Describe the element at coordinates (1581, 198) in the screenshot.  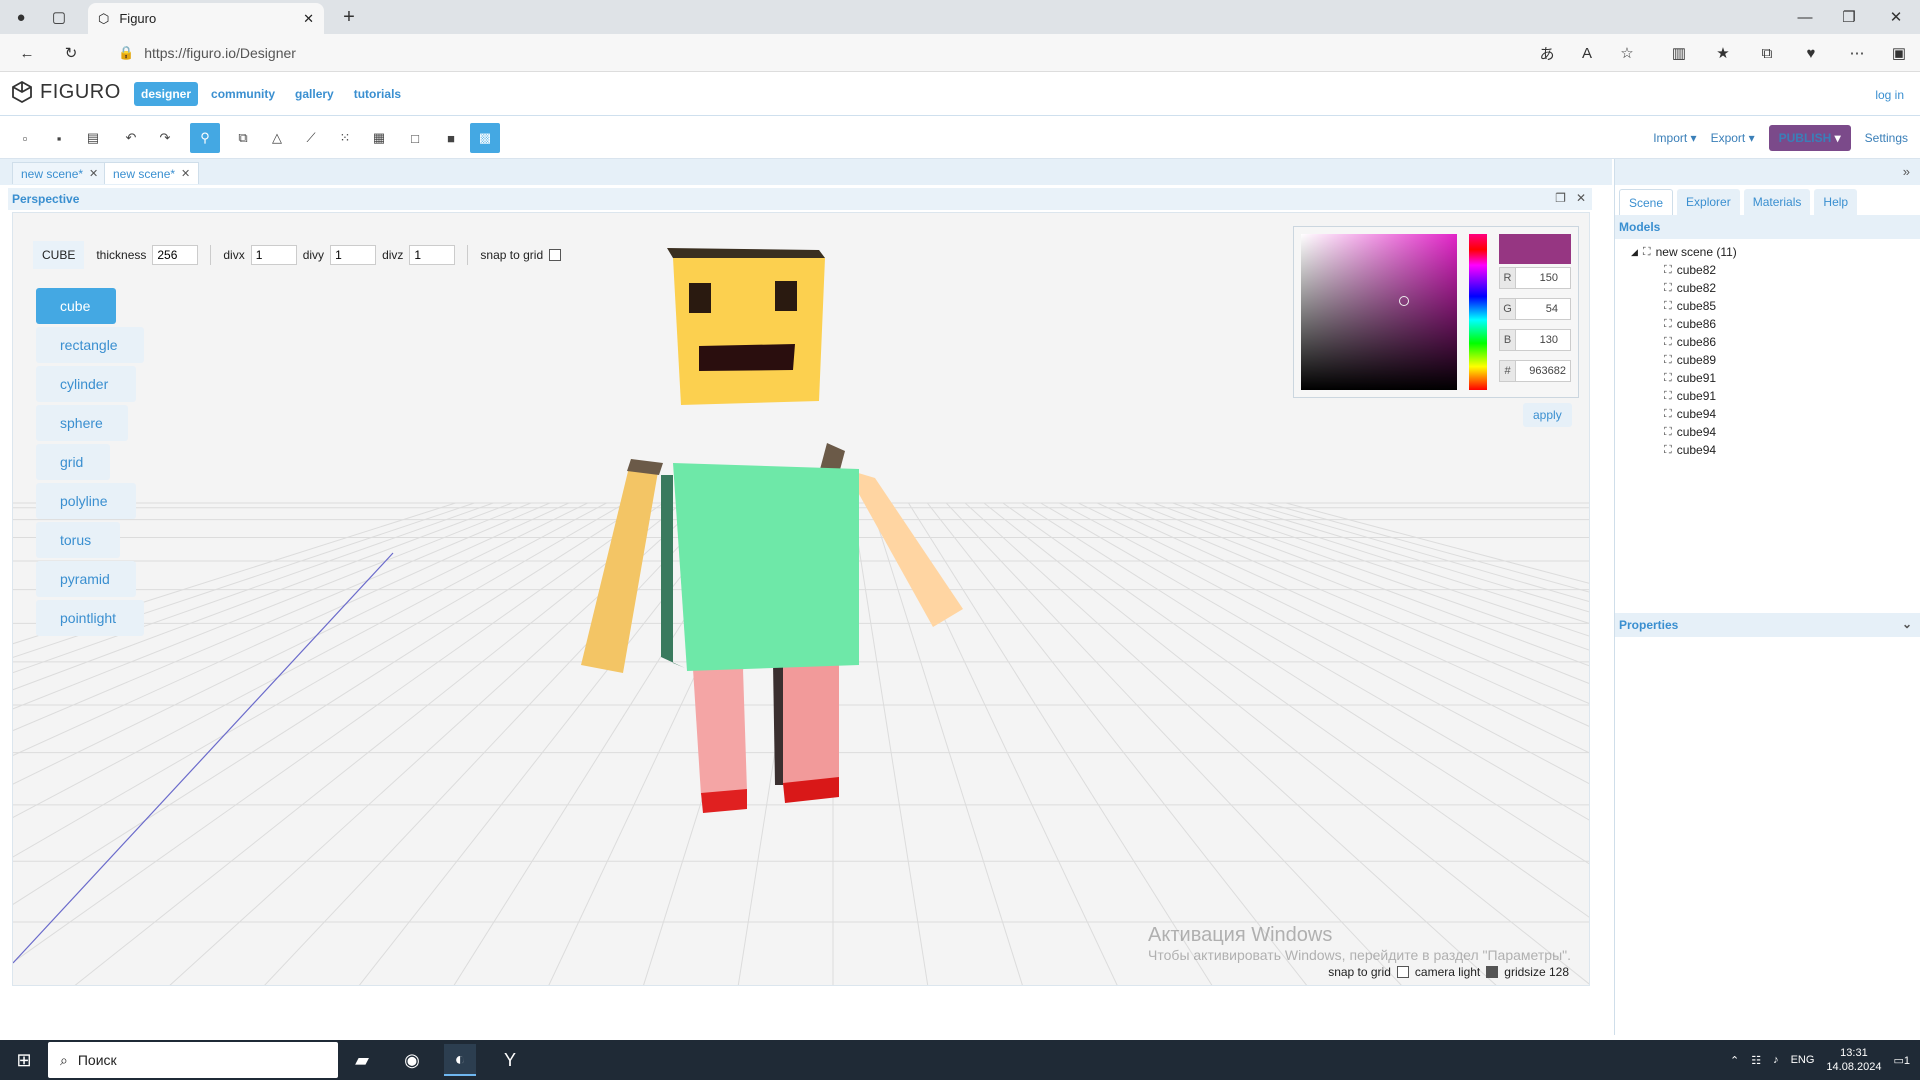
I see `close-viewport-icon: ✕` at that location.